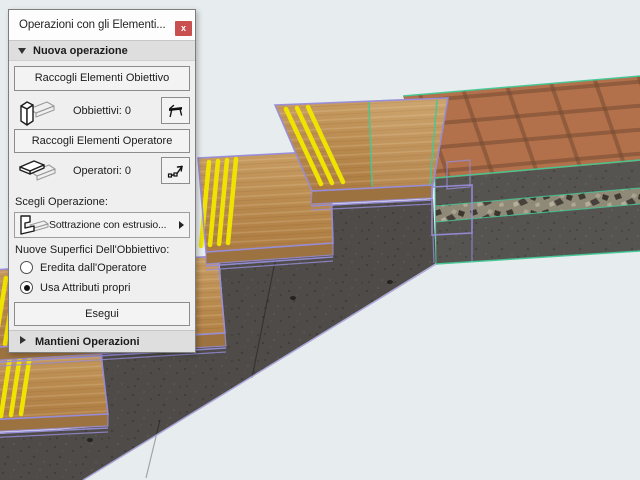 The image size is (640, 480). I want to click on close-icon: x, so click(183, 28).